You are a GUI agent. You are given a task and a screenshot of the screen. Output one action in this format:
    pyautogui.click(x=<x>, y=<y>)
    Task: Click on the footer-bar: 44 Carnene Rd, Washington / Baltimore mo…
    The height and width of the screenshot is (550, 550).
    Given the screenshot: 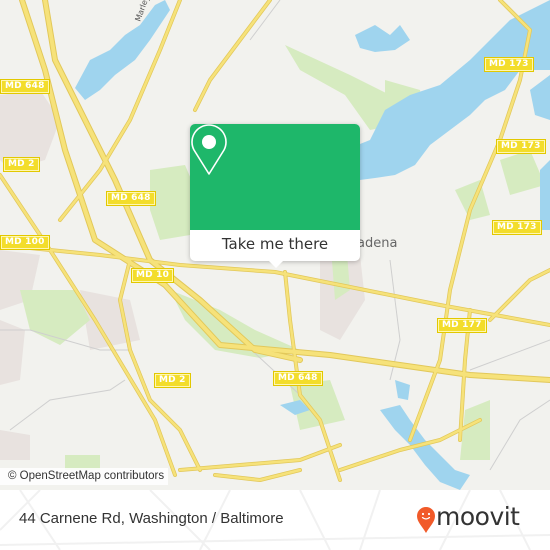 What is the action you would take?
    pyautogui.click(x=275, y=520)
    